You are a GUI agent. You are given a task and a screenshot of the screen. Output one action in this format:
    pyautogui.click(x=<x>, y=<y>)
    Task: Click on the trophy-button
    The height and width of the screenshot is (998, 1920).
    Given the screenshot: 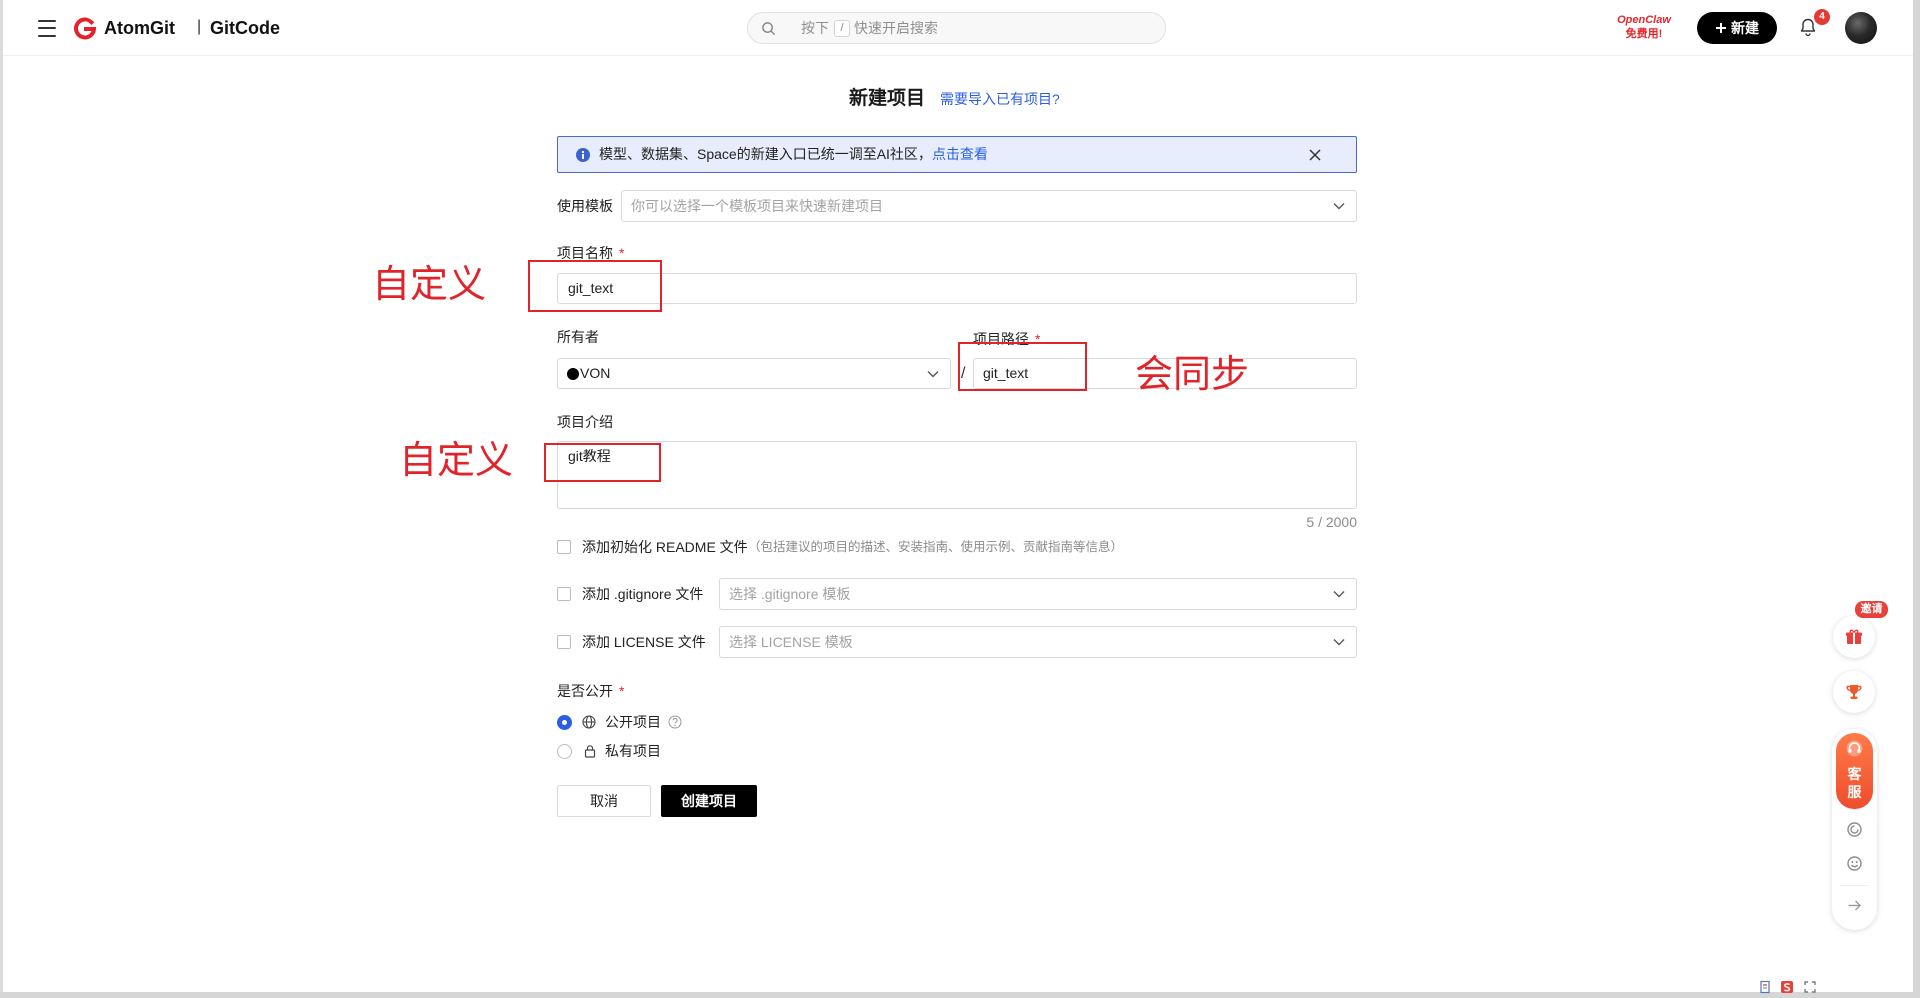 What is the action you would take?
    pyautogui.click(x=1854, y=692)
    